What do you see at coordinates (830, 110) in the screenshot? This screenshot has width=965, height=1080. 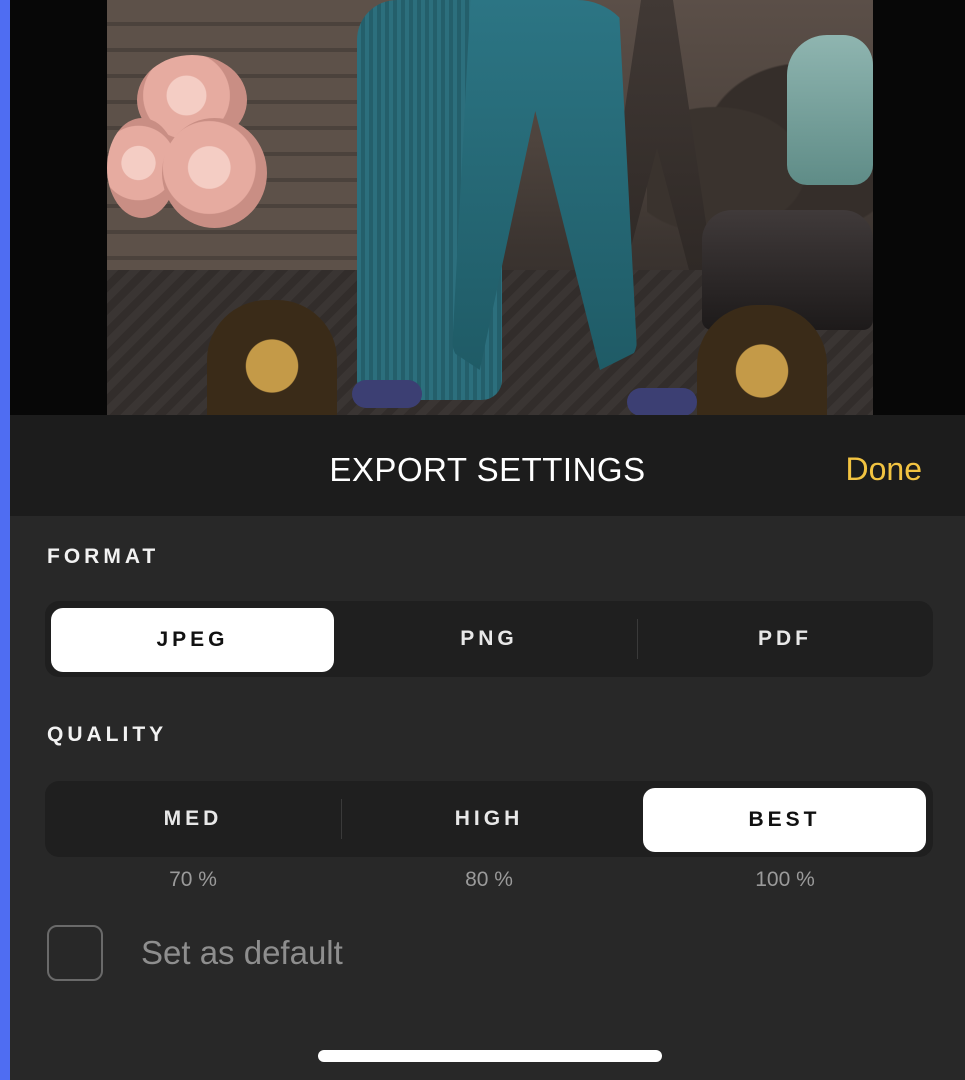 I see `collage-statue` at bounding box center [830, 110].